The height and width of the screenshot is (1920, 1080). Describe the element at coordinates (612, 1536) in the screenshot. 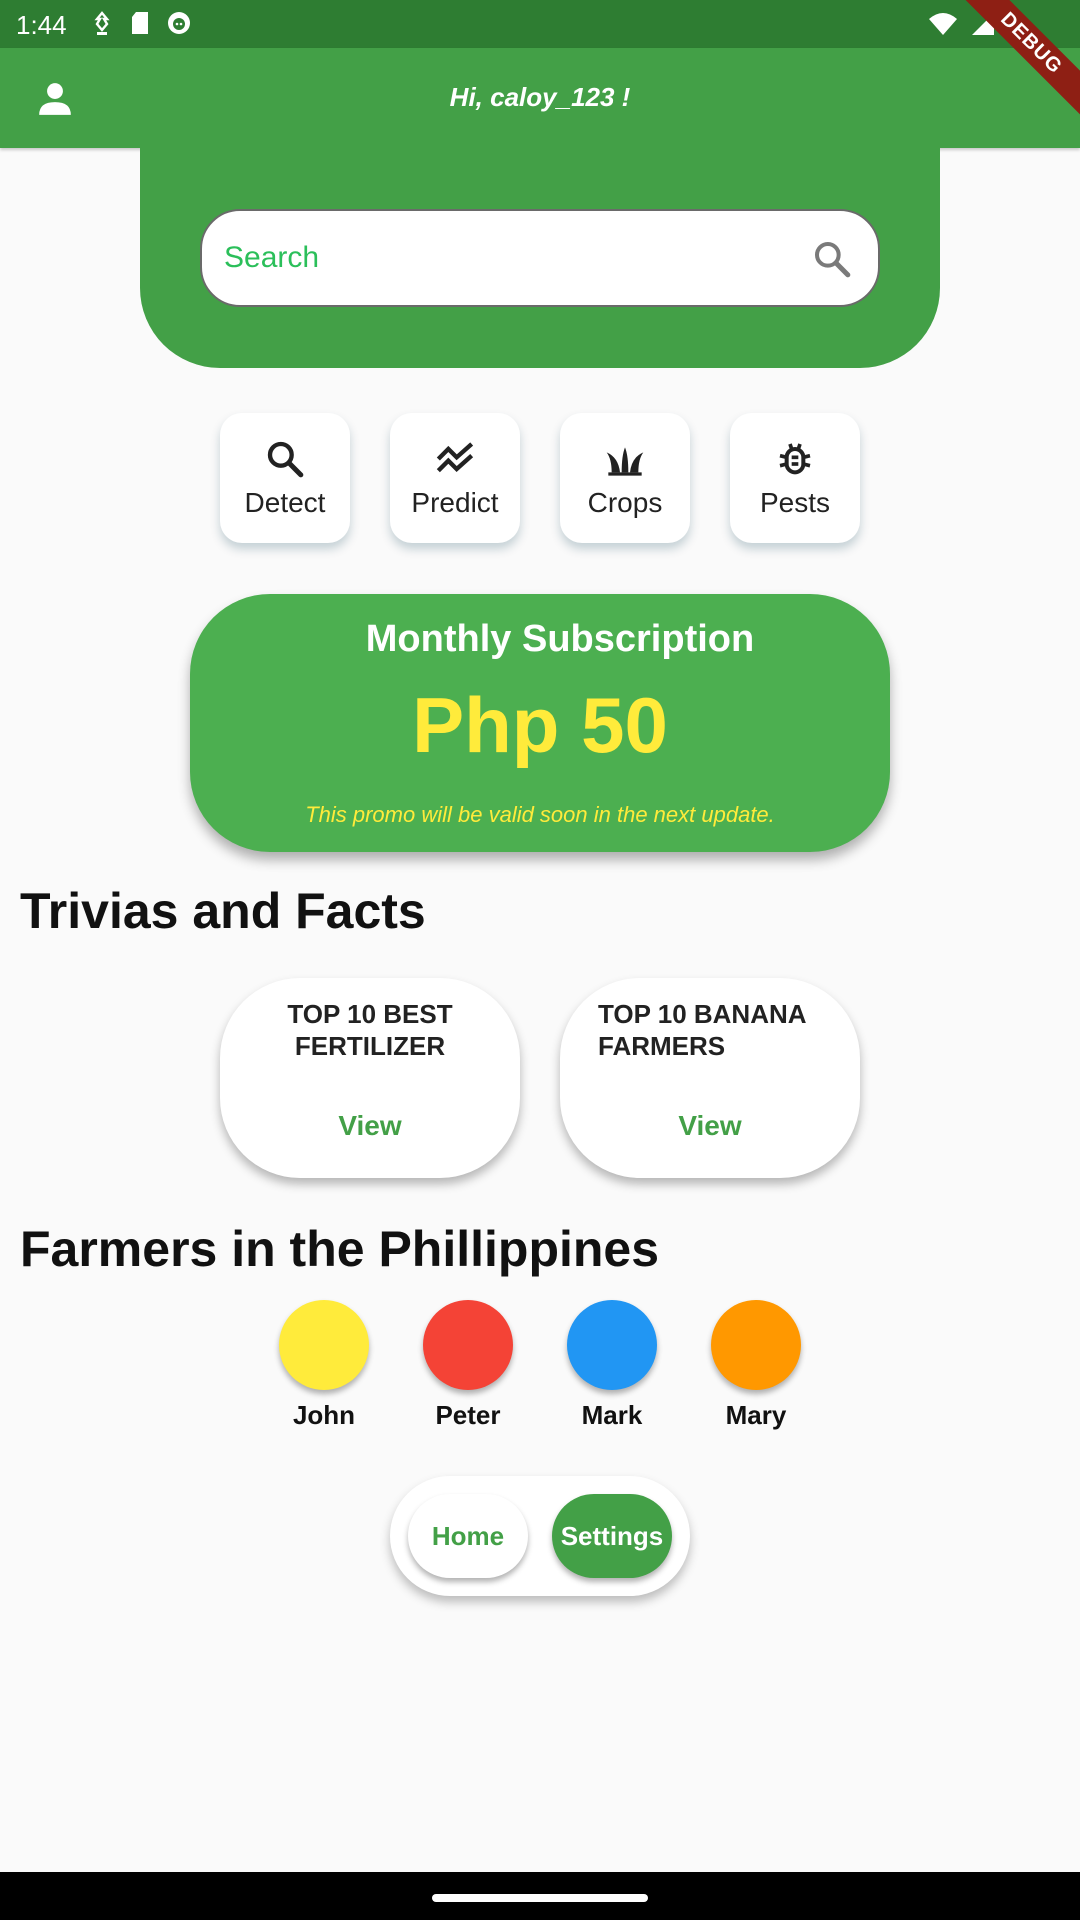

I see `settings-button: Settings` at that location.